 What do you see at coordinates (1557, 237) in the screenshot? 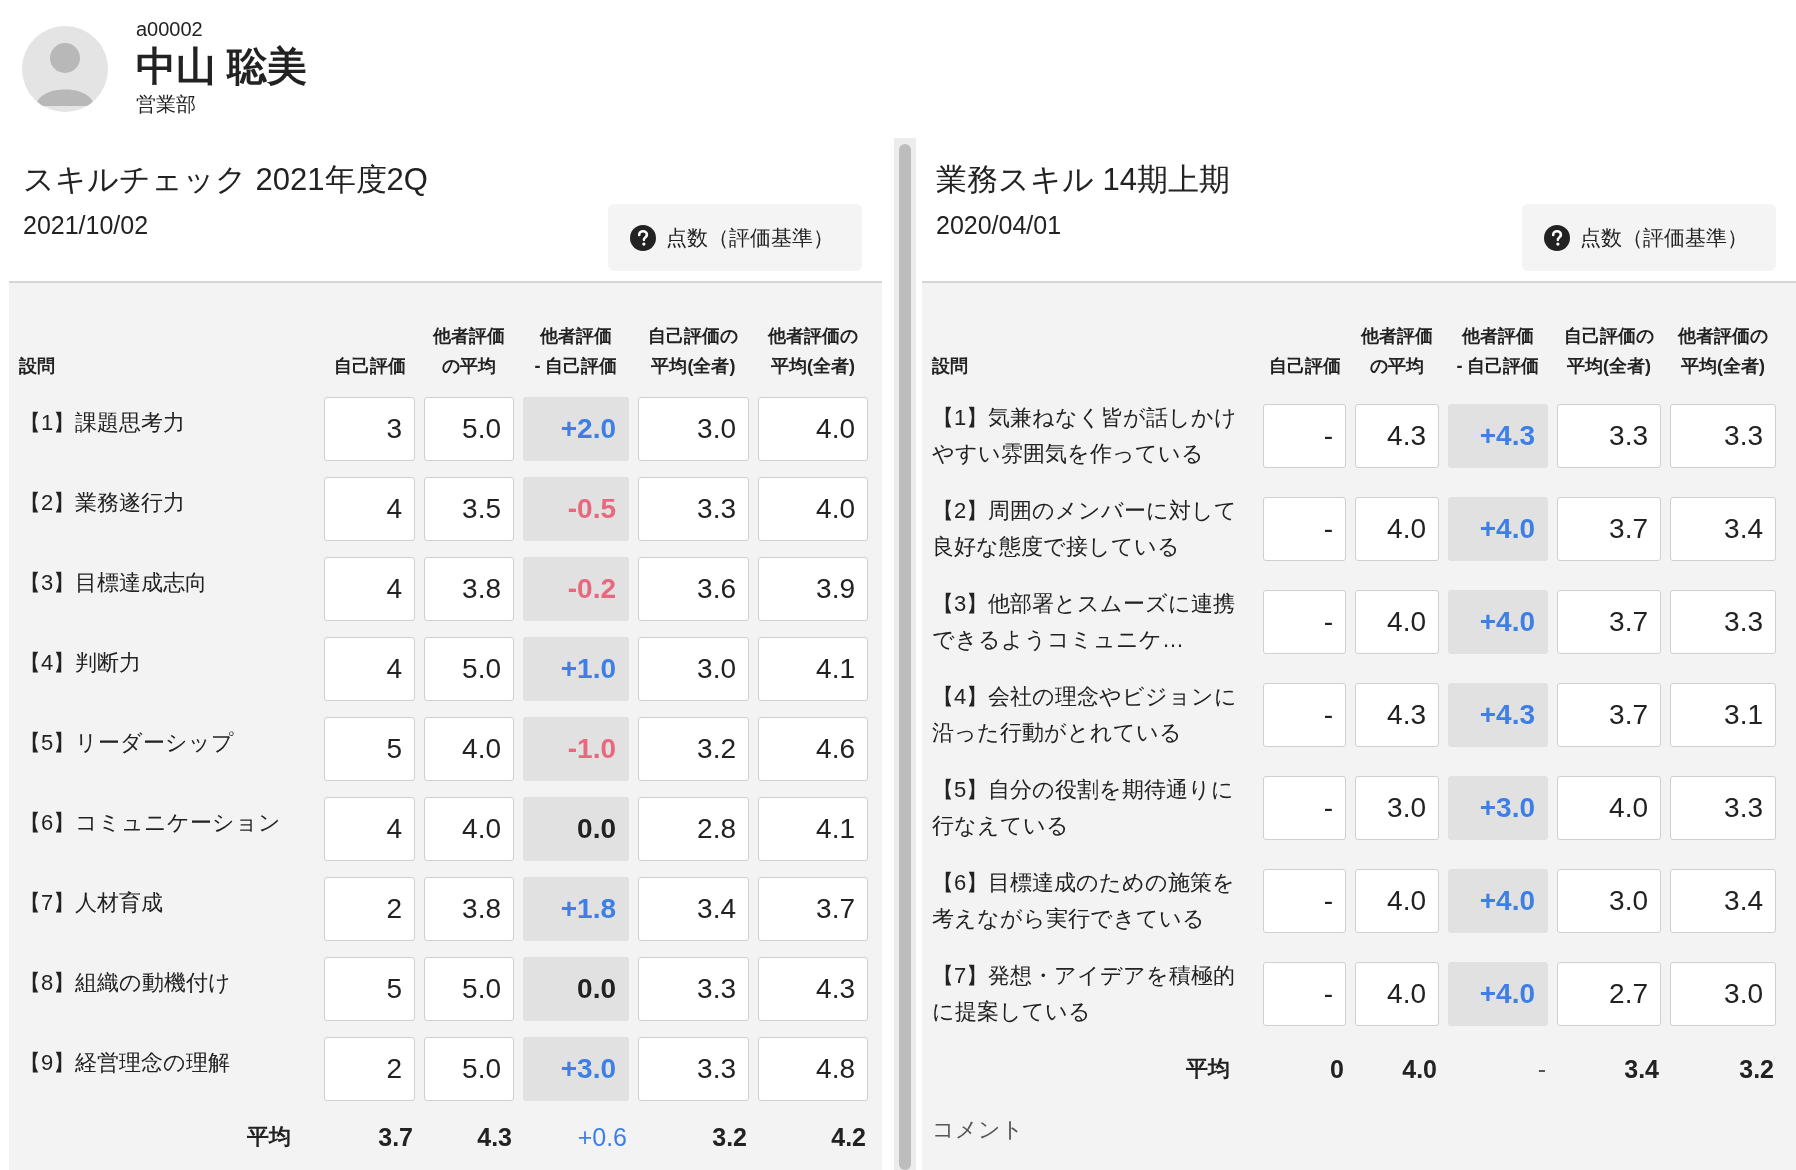
I see `help-icon` at bounding box center [1557, 237].